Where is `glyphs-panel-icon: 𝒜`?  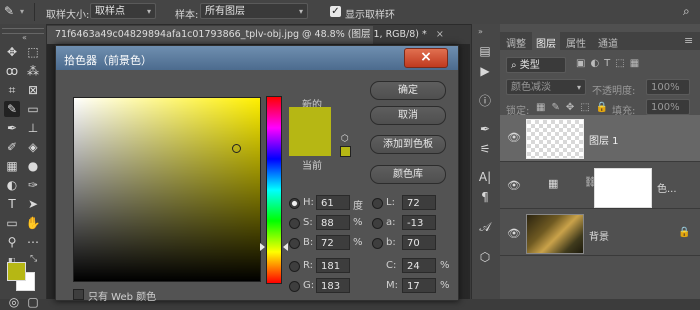
glyphs-panel-icon: 𝒜 is located at coordinates (485, 227).